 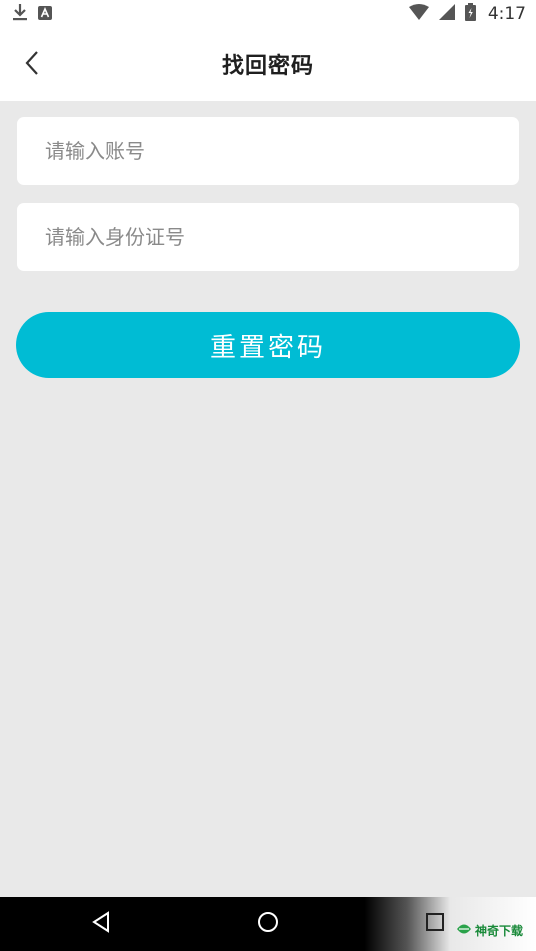 I want to click on page-title: 找回密码, so click(x=267, y=66).